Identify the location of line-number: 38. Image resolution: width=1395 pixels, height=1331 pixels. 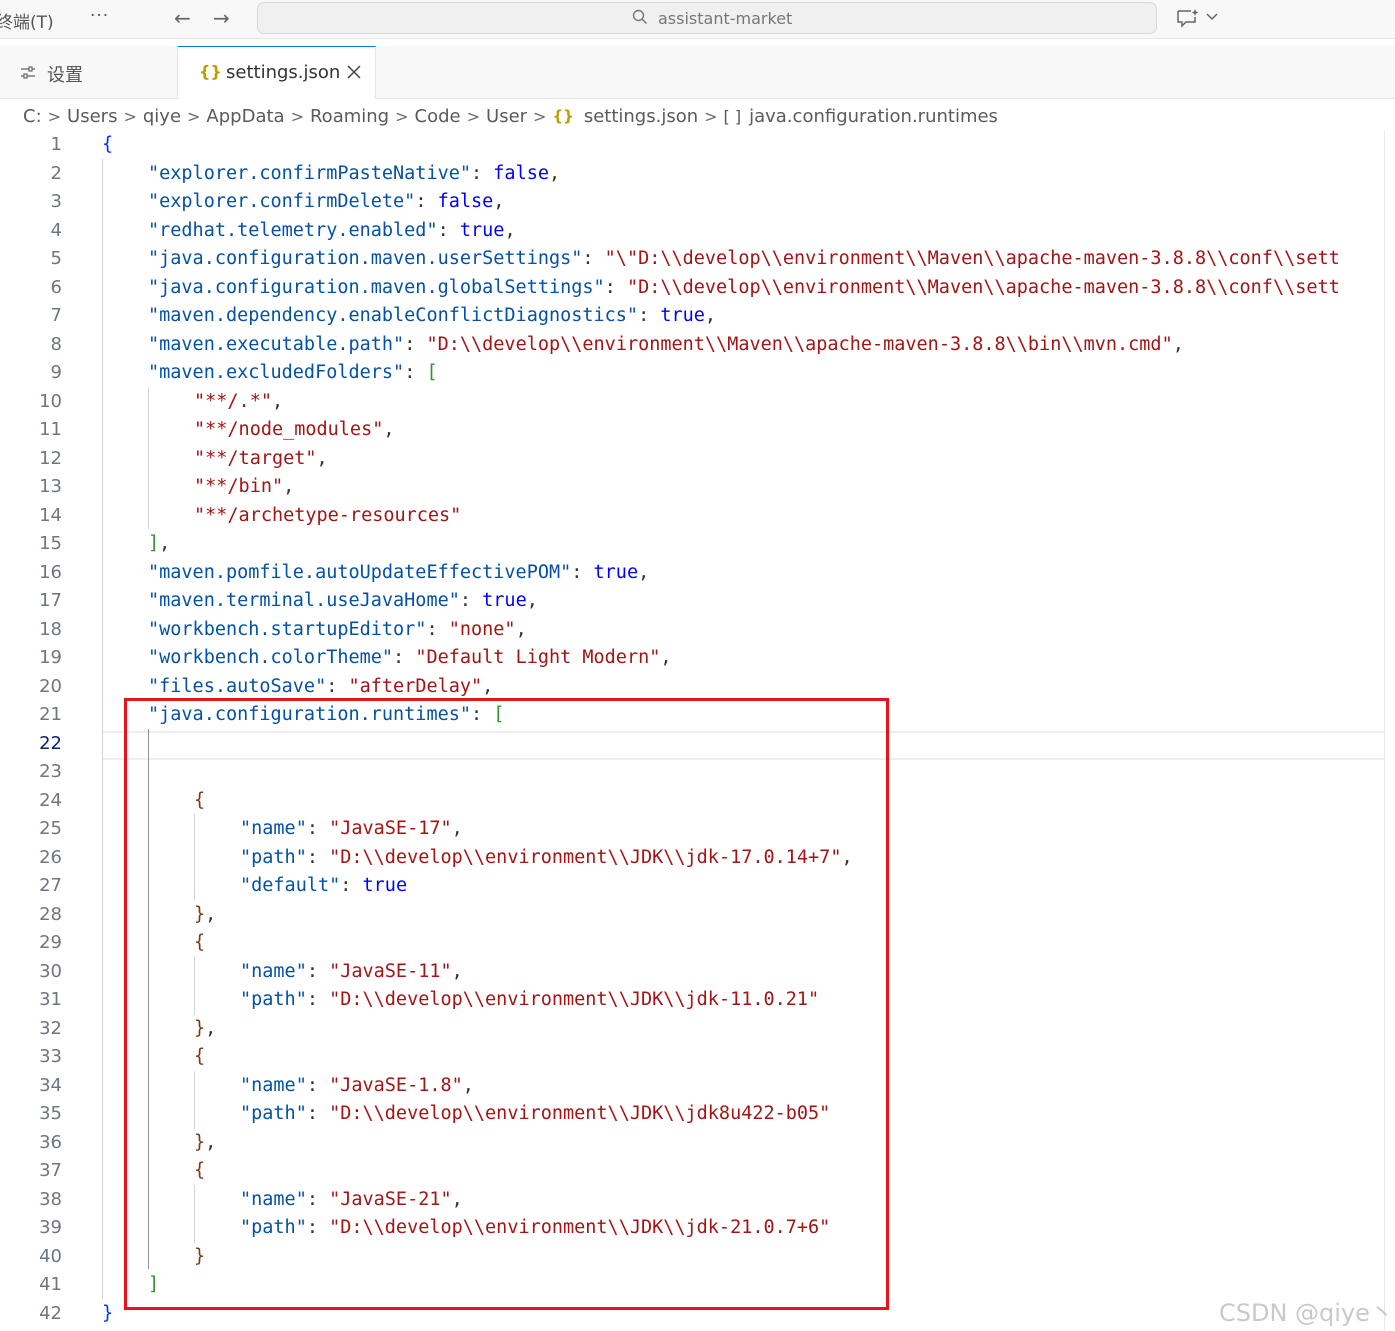
(50, 1199).